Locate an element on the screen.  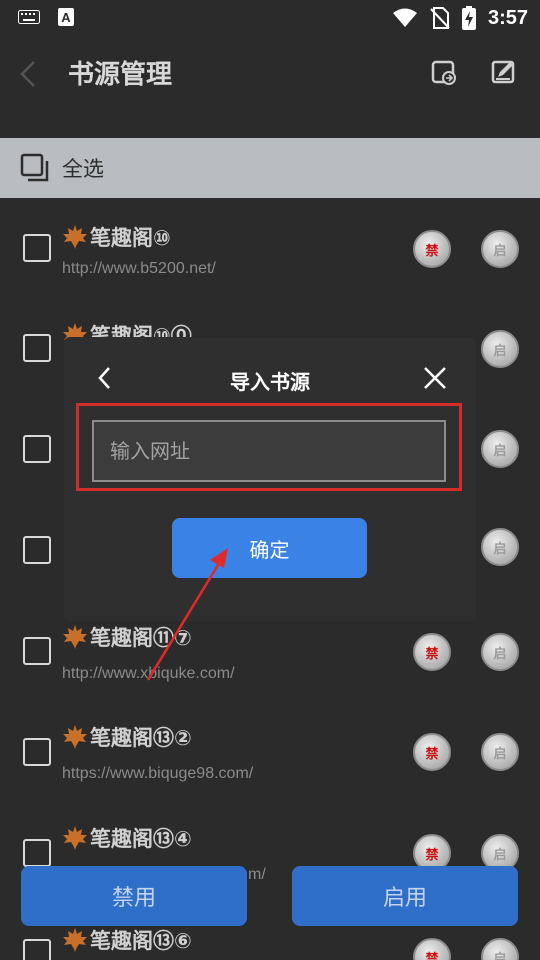
list-item: 笔趣阁⑩ http://www.b5200.net/ 禁 启 is located at coordinates (270, 248).